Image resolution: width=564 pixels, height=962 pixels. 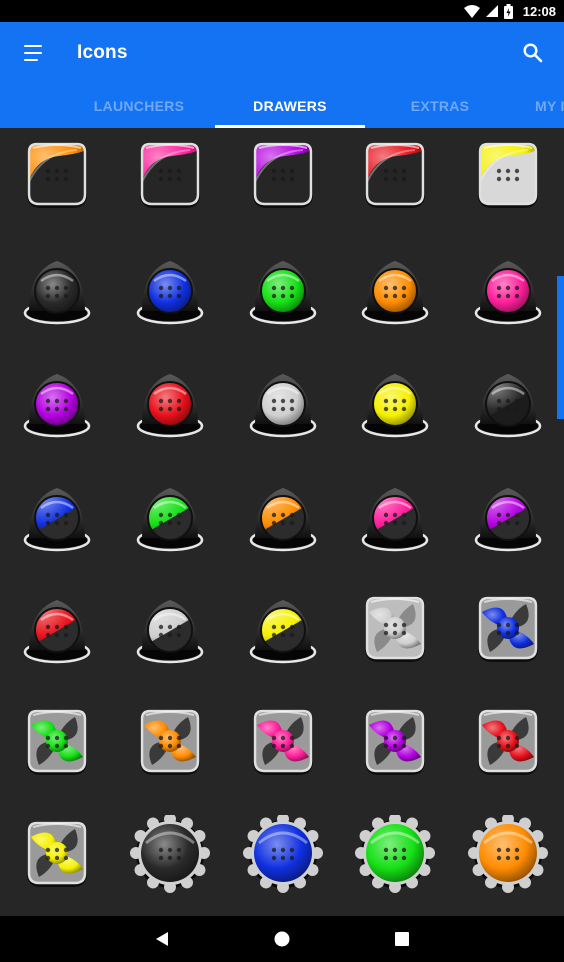 I want to click on back-icon, so click(x=162, y=939).